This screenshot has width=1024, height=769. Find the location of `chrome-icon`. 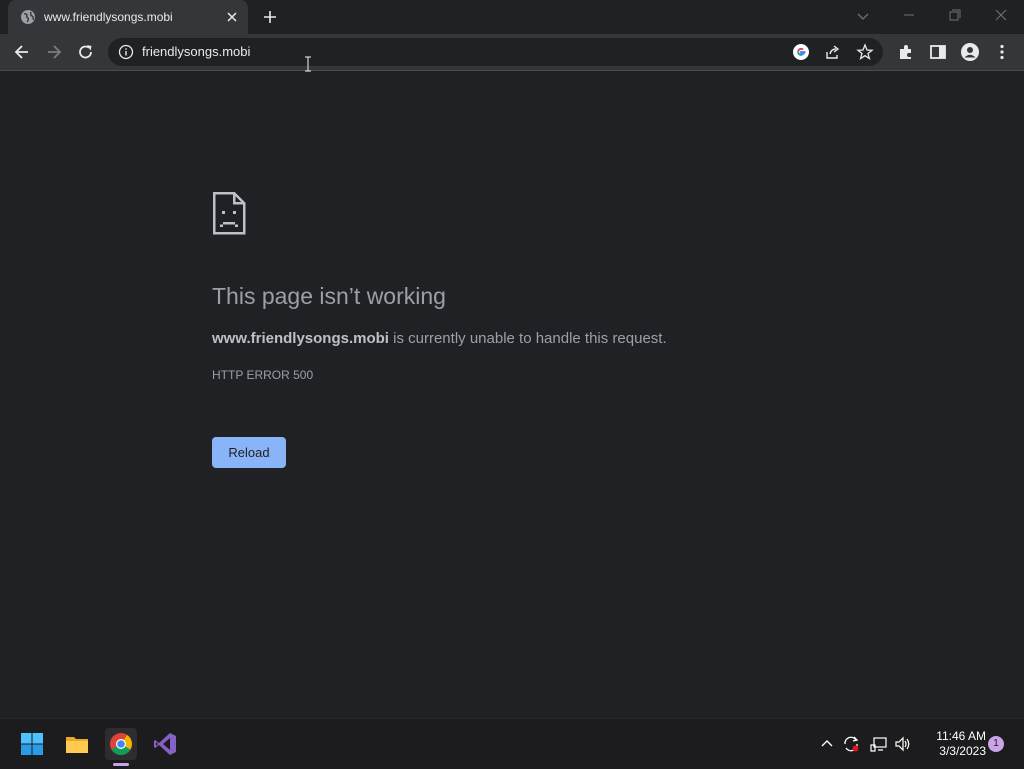

chrome-icon is located at coordinates (121, 744).